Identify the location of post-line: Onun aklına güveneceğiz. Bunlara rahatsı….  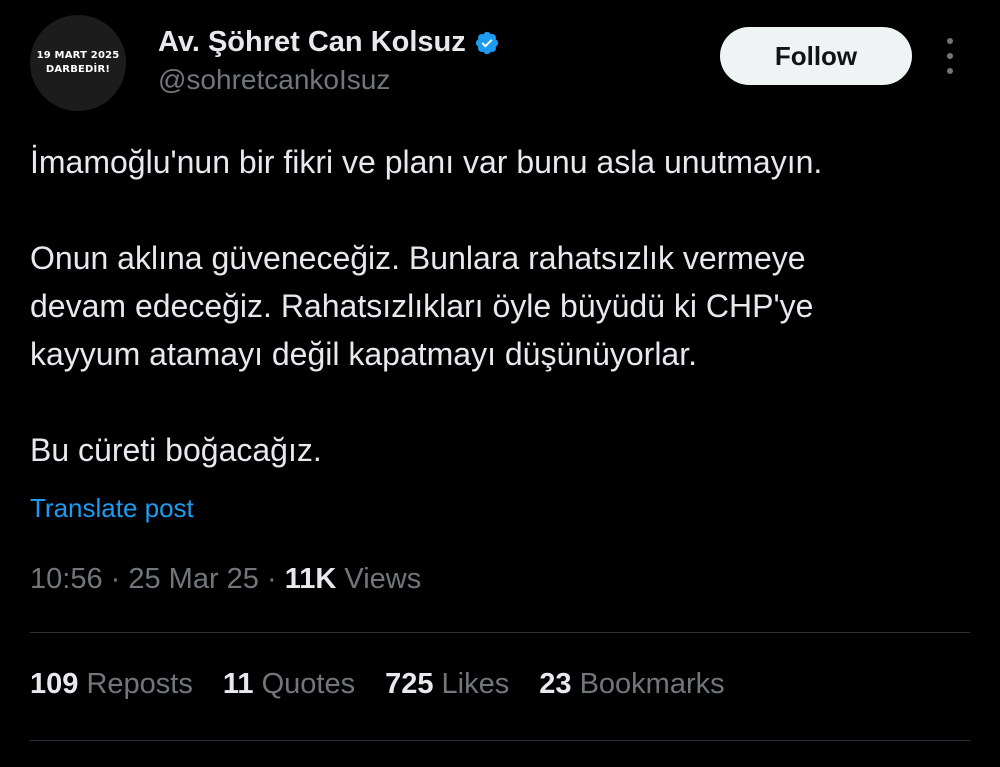
(418, 258).